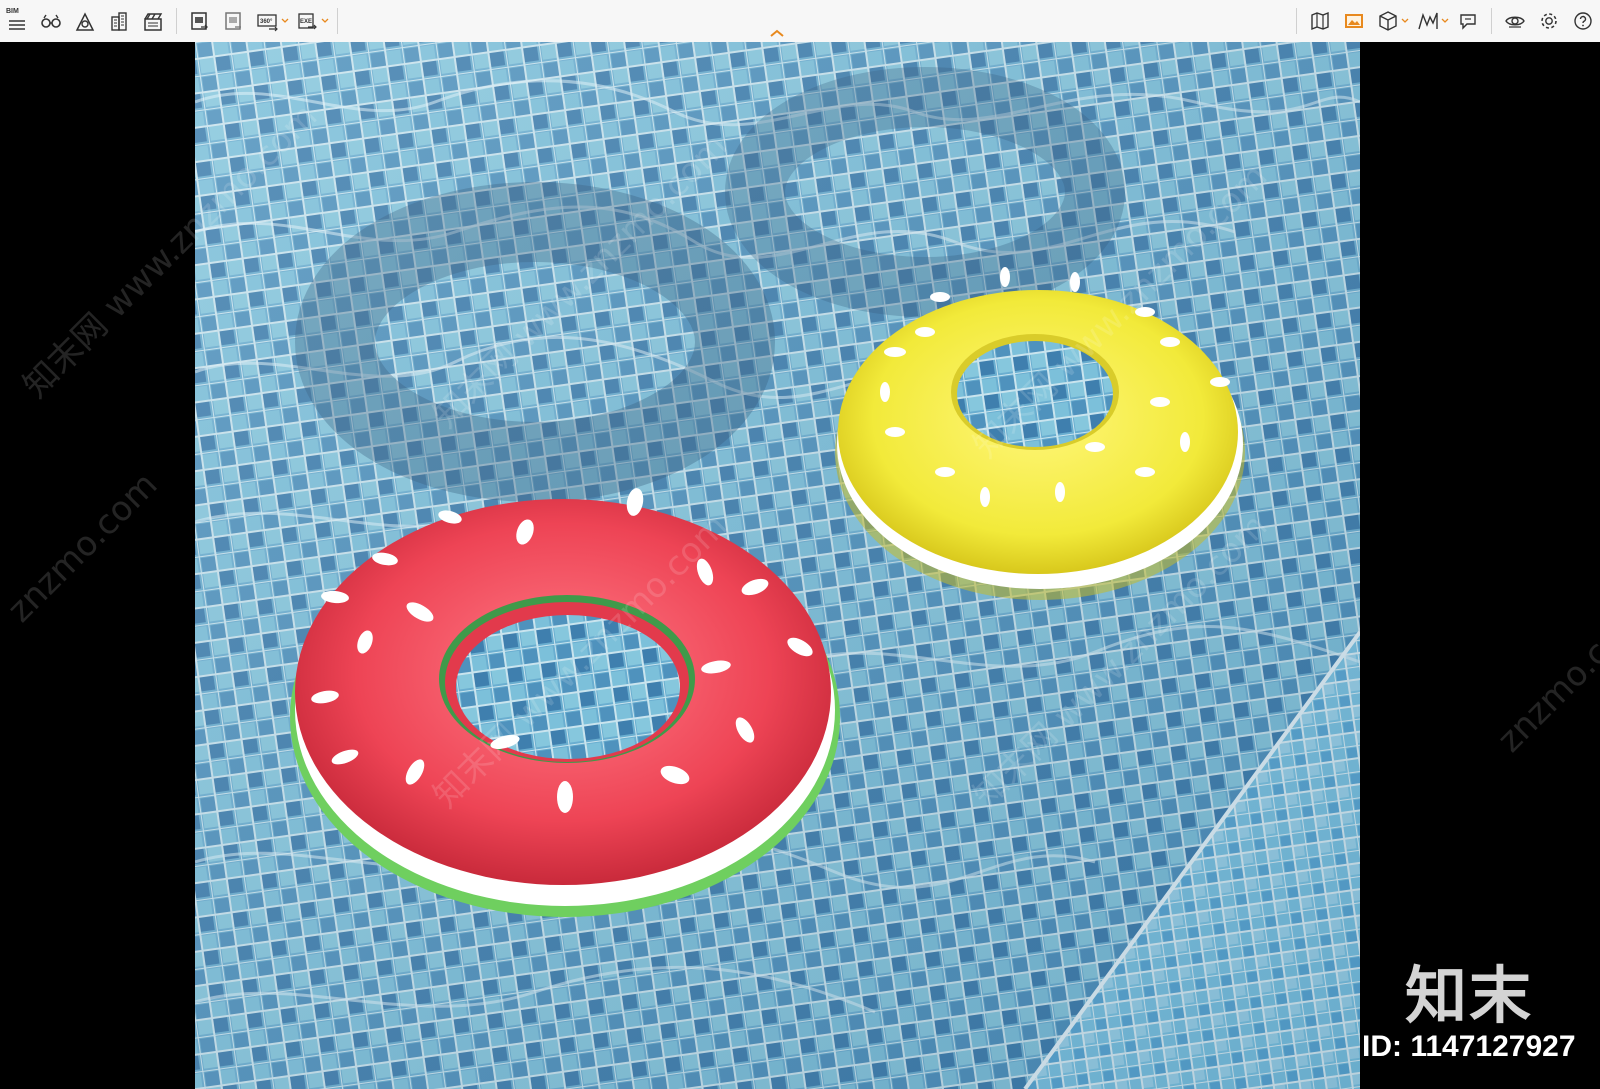 This screenshot has width=1600, height=1089. What do you see at coordinates (1354, 21) in the screenshot?
I see `image-gallery-icon` at bounding box center [1354, 21].